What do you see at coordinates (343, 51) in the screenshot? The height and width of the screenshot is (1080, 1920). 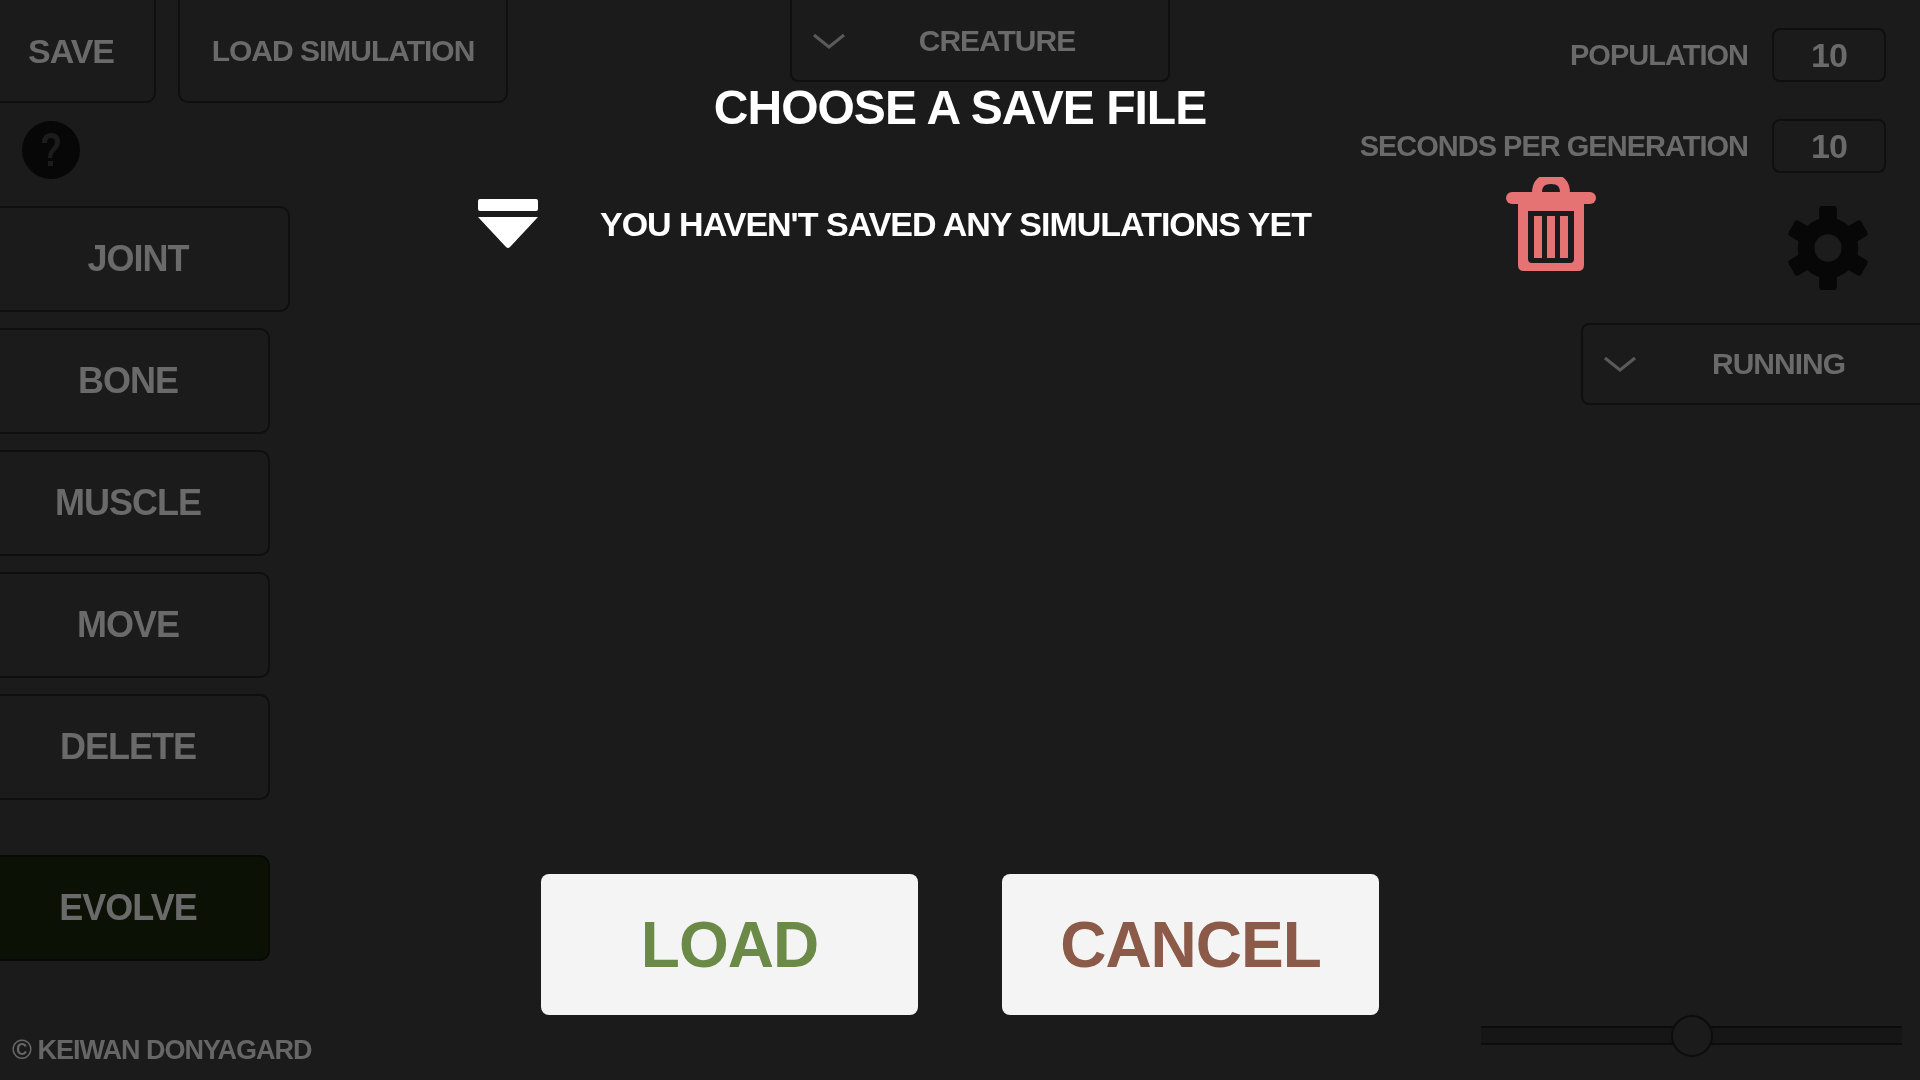 I see `load-simulation-button: LOAD SIMULATION` at bounding box center [343, 51].